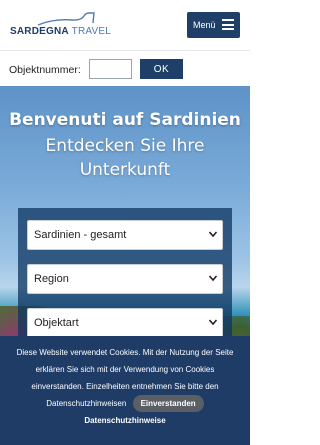 This screenshot has height=445, width=320. What do you see at coordinates (228, 24) in the screenshot?
I see `hamburger-icon` at bounding box center [228, 24].